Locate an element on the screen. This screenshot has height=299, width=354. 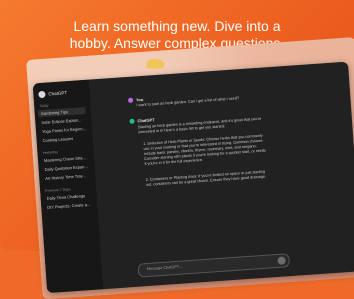
section-today: Today is located at coordinates (44, 106).